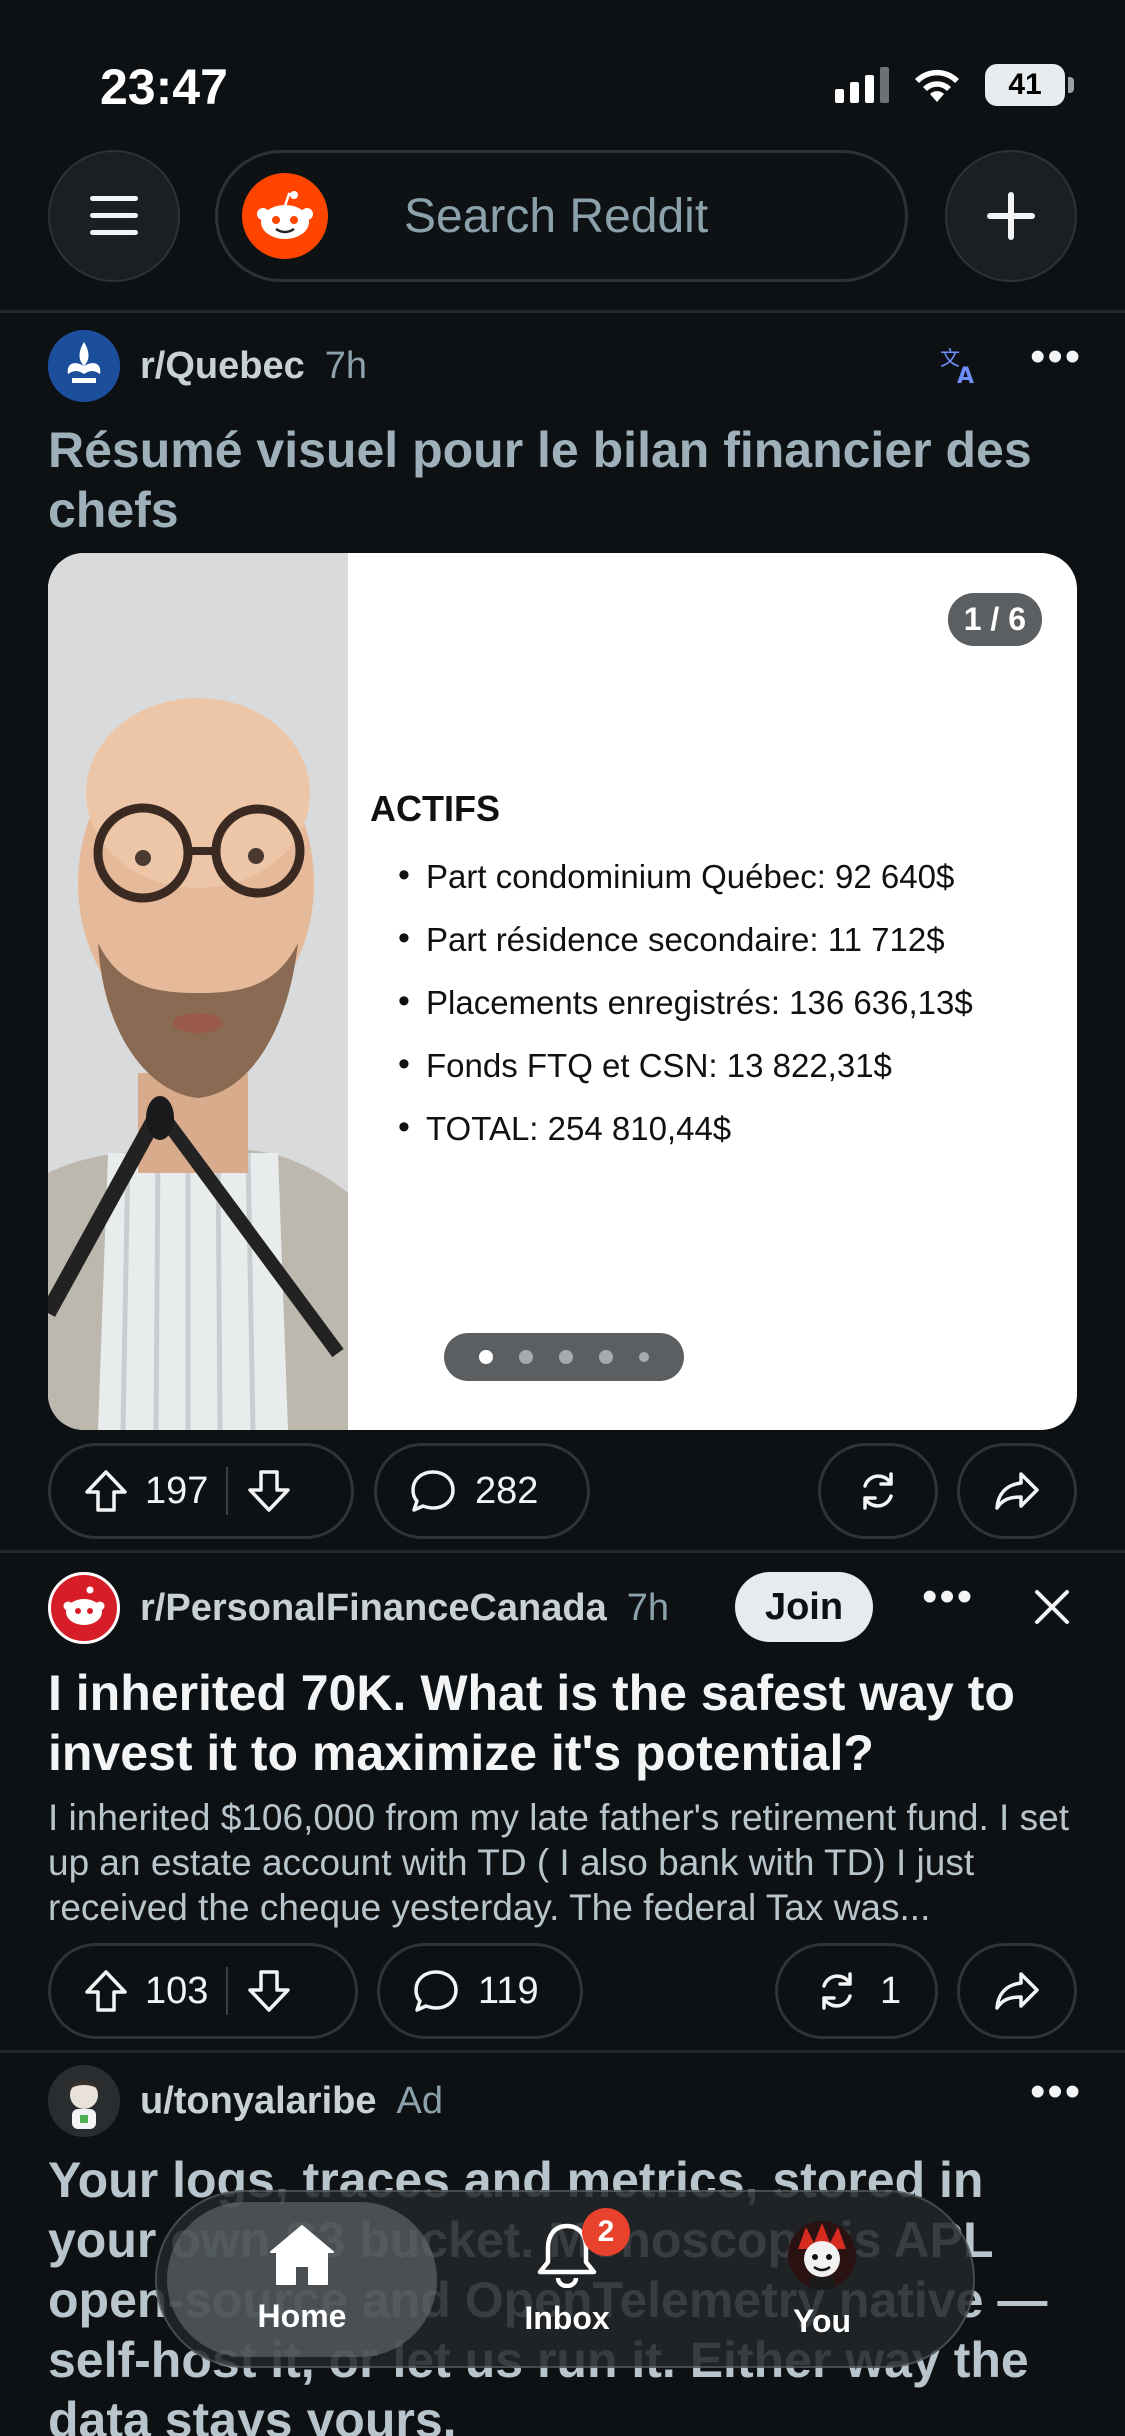 This screenshot has width=1125, height=2436. I want to click on svg-text: A, so click(965, 374).